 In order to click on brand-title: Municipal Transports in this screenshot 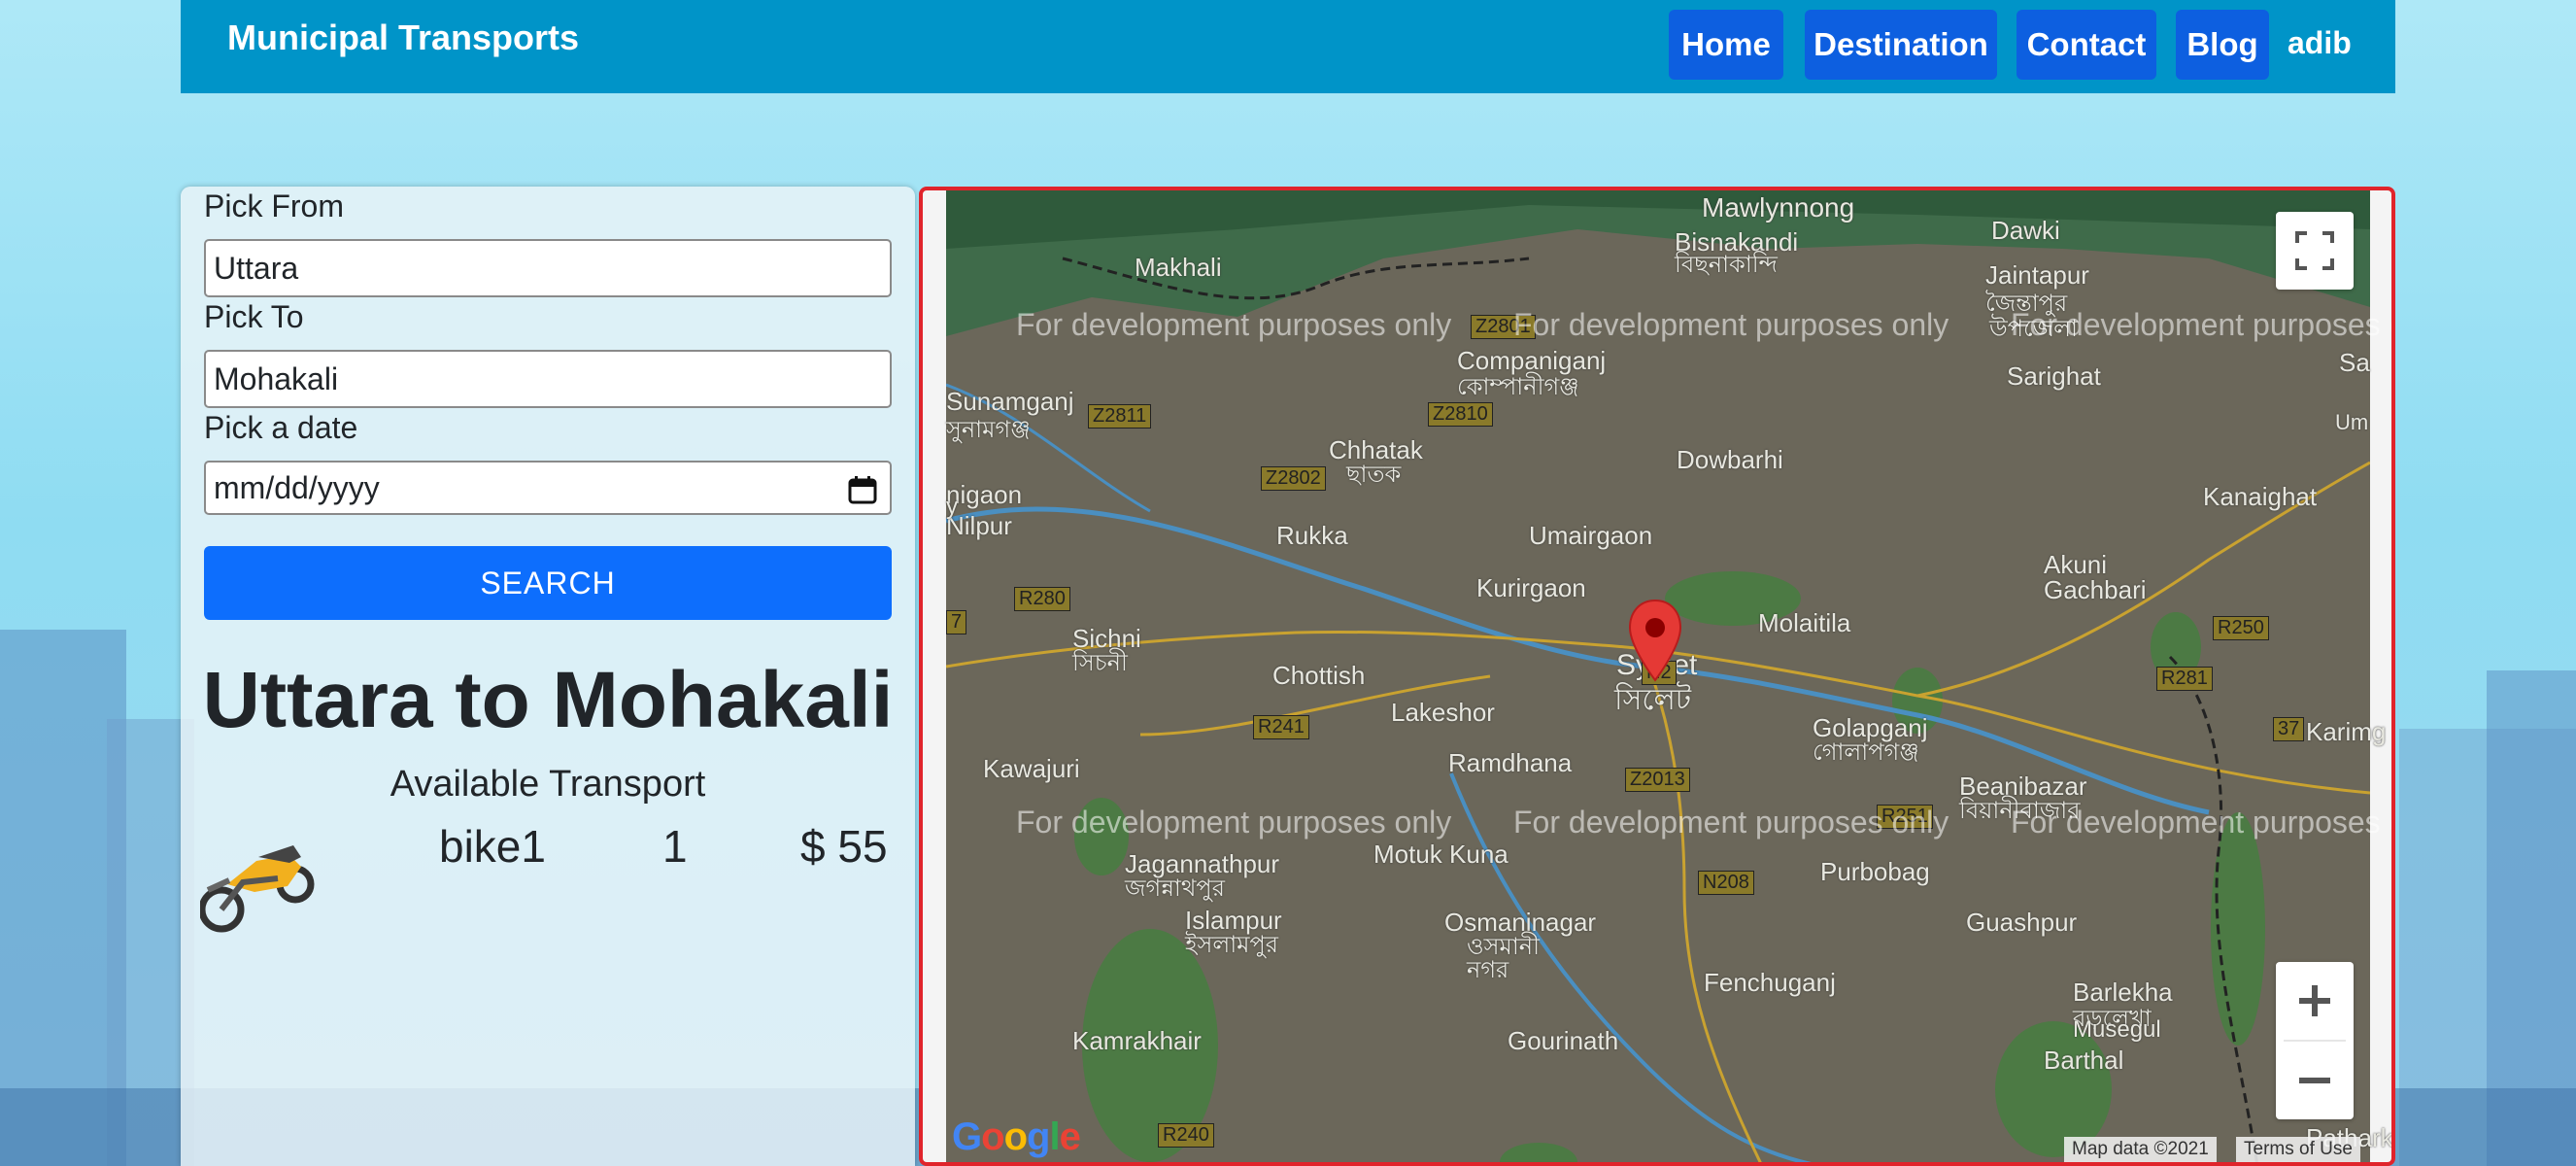, I will do `click(403, 37)`.